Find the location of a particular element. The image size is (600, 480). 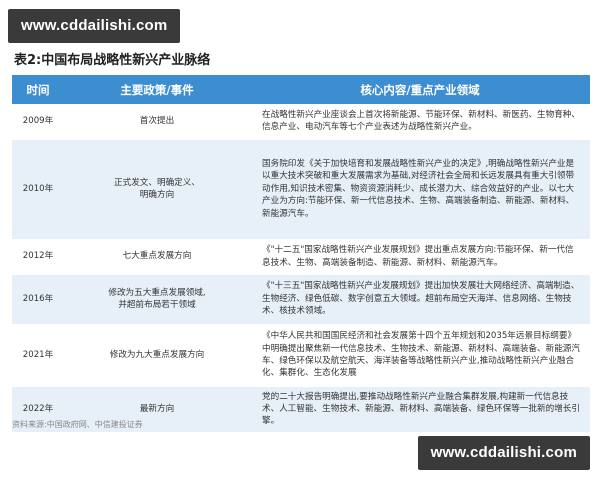

header-time: 时间 is located at coordinates (38, 89).